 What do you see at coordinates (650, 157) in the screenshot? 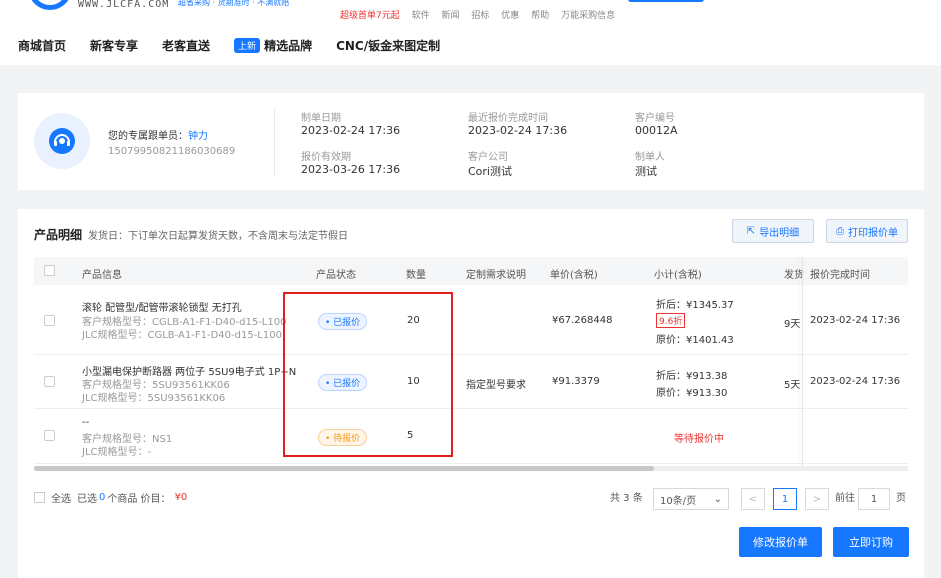
I see `field-label-creator: 制单人` at bounding box center [650, 157].